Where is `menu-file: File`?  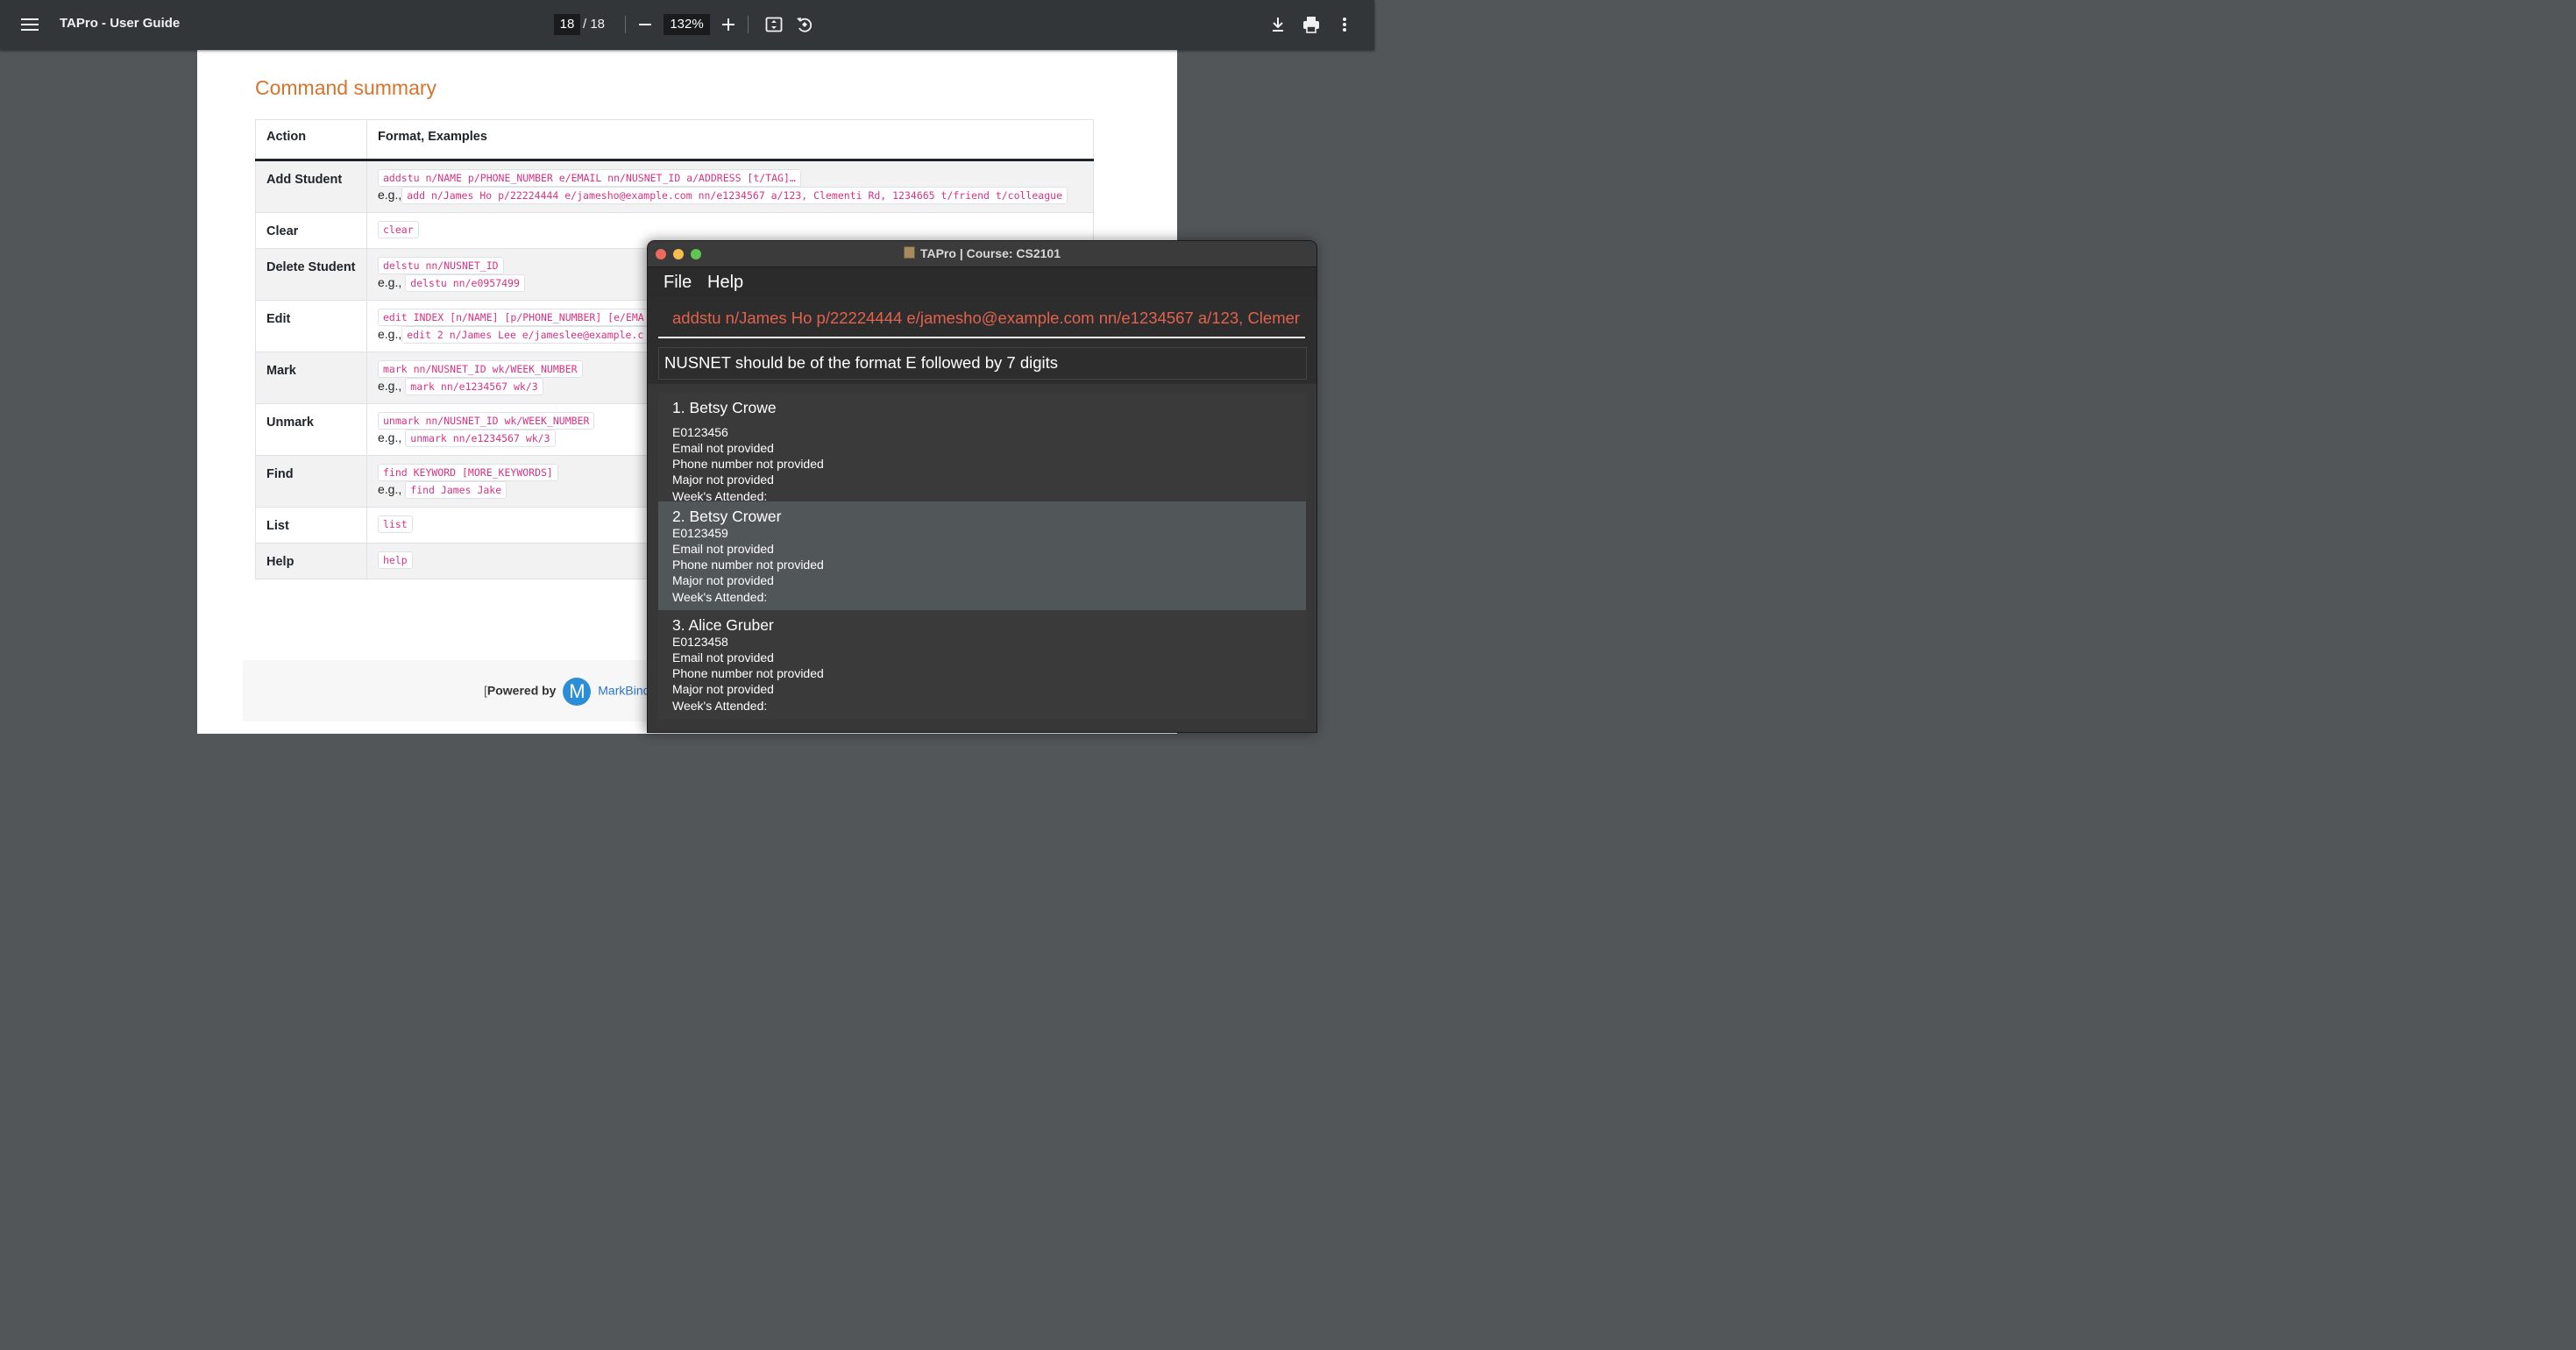 menu-file: File is located at coordinates (678, 283).